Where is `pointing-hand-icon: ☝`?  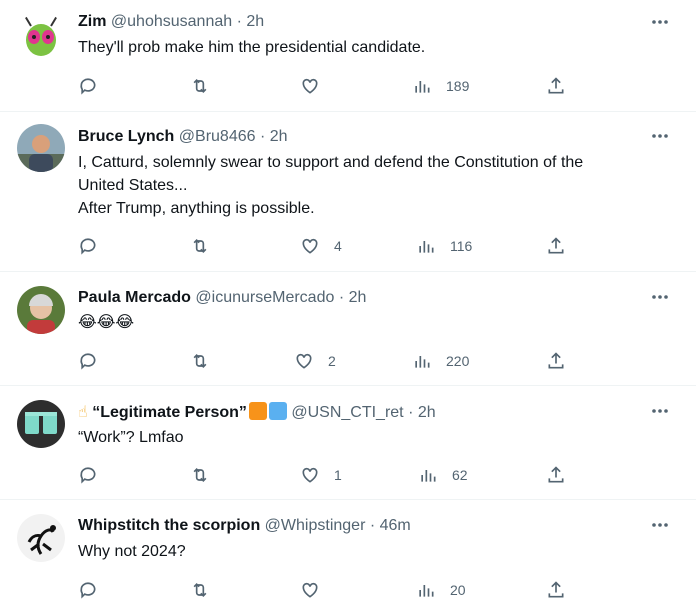 pointing-hand-icon: ☝ is located at coordinates (83, 412).